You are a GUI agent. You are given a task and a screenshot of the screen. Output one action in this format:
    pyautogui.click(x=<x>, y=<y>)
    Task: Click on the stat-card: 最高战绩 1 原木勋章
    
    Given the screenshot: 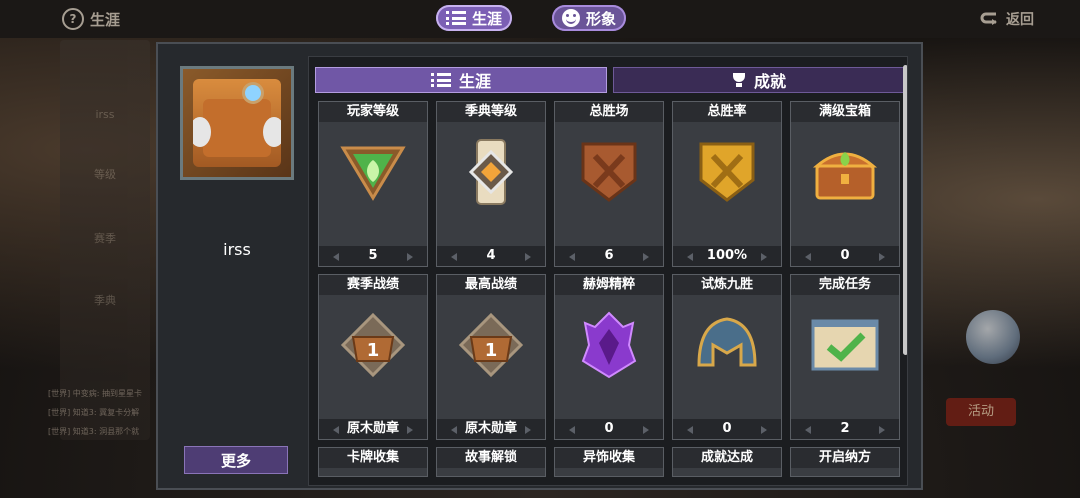 What is the action you would take?
    pyautogui.click(x=491, y=357)
    